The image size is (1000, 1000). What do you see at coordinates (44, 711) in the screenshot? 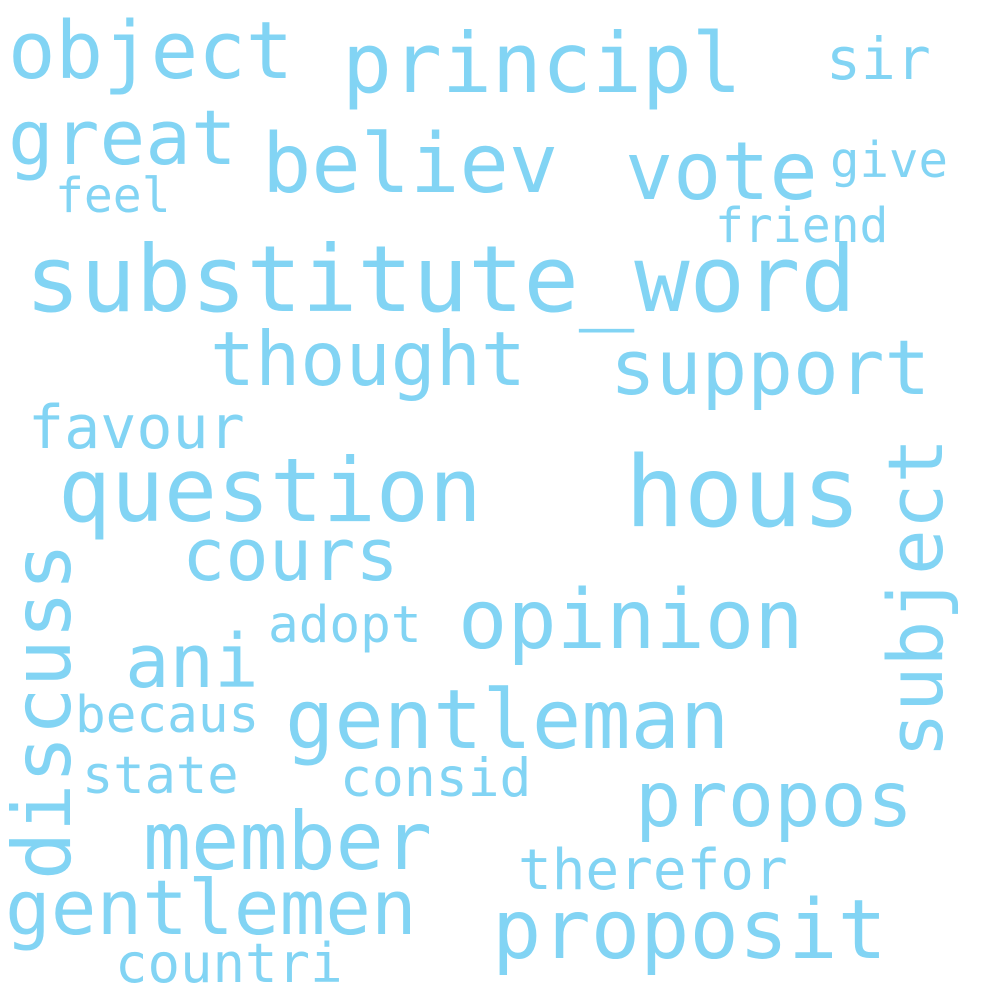
I see `word-discuss: discuss` at bounding box center [44, 711].